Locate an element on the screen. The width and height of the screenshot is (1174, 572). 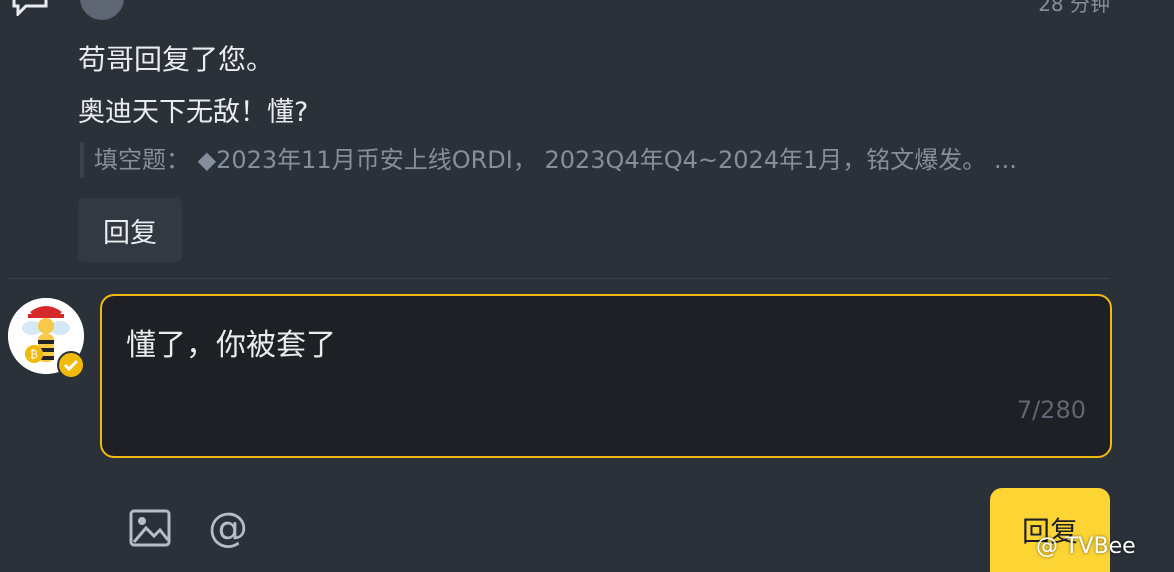
divider is located at coordinates (559, 278).